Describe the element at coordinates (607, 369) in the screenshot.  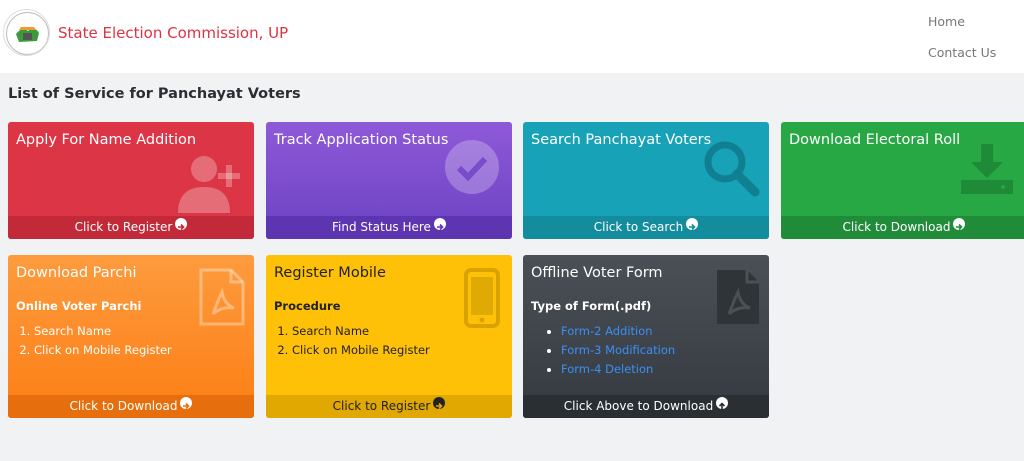
I see `form-4-link: Form-4 Deletion` at that location.